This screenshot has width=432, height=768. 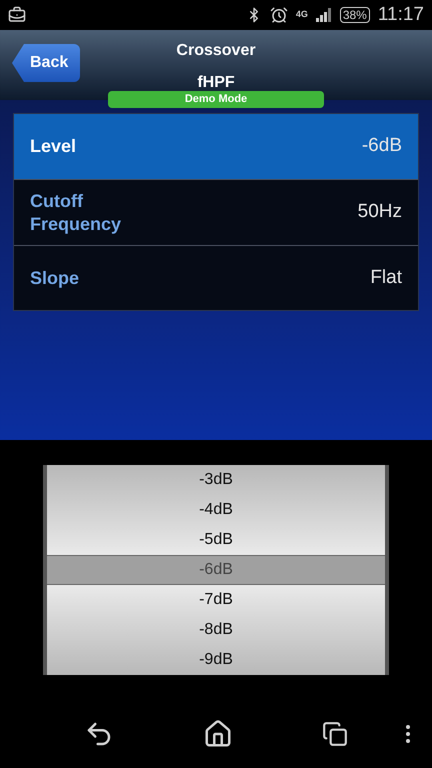 What do you see at coordinates (386, 278) in the screenshot?
I see `setting-value: Flat` at bounding box center [386, 278].